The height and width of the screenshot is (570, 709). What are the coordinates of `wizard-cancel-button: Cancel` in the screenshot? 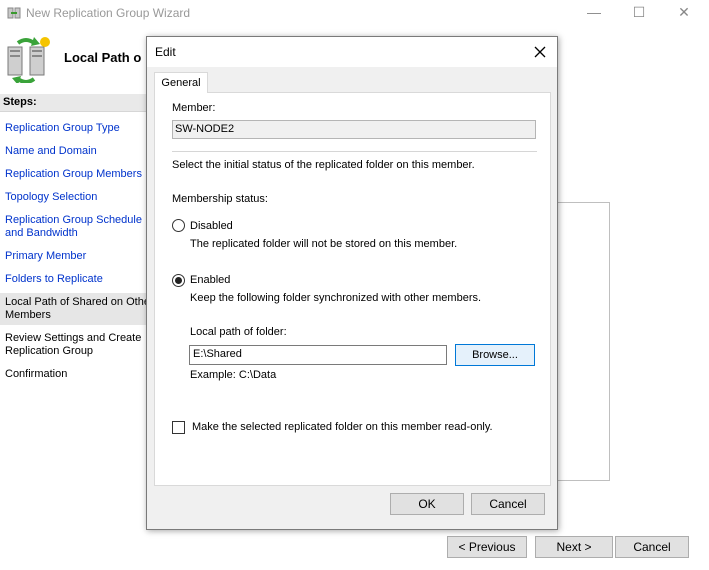 It's located at (652, 547).